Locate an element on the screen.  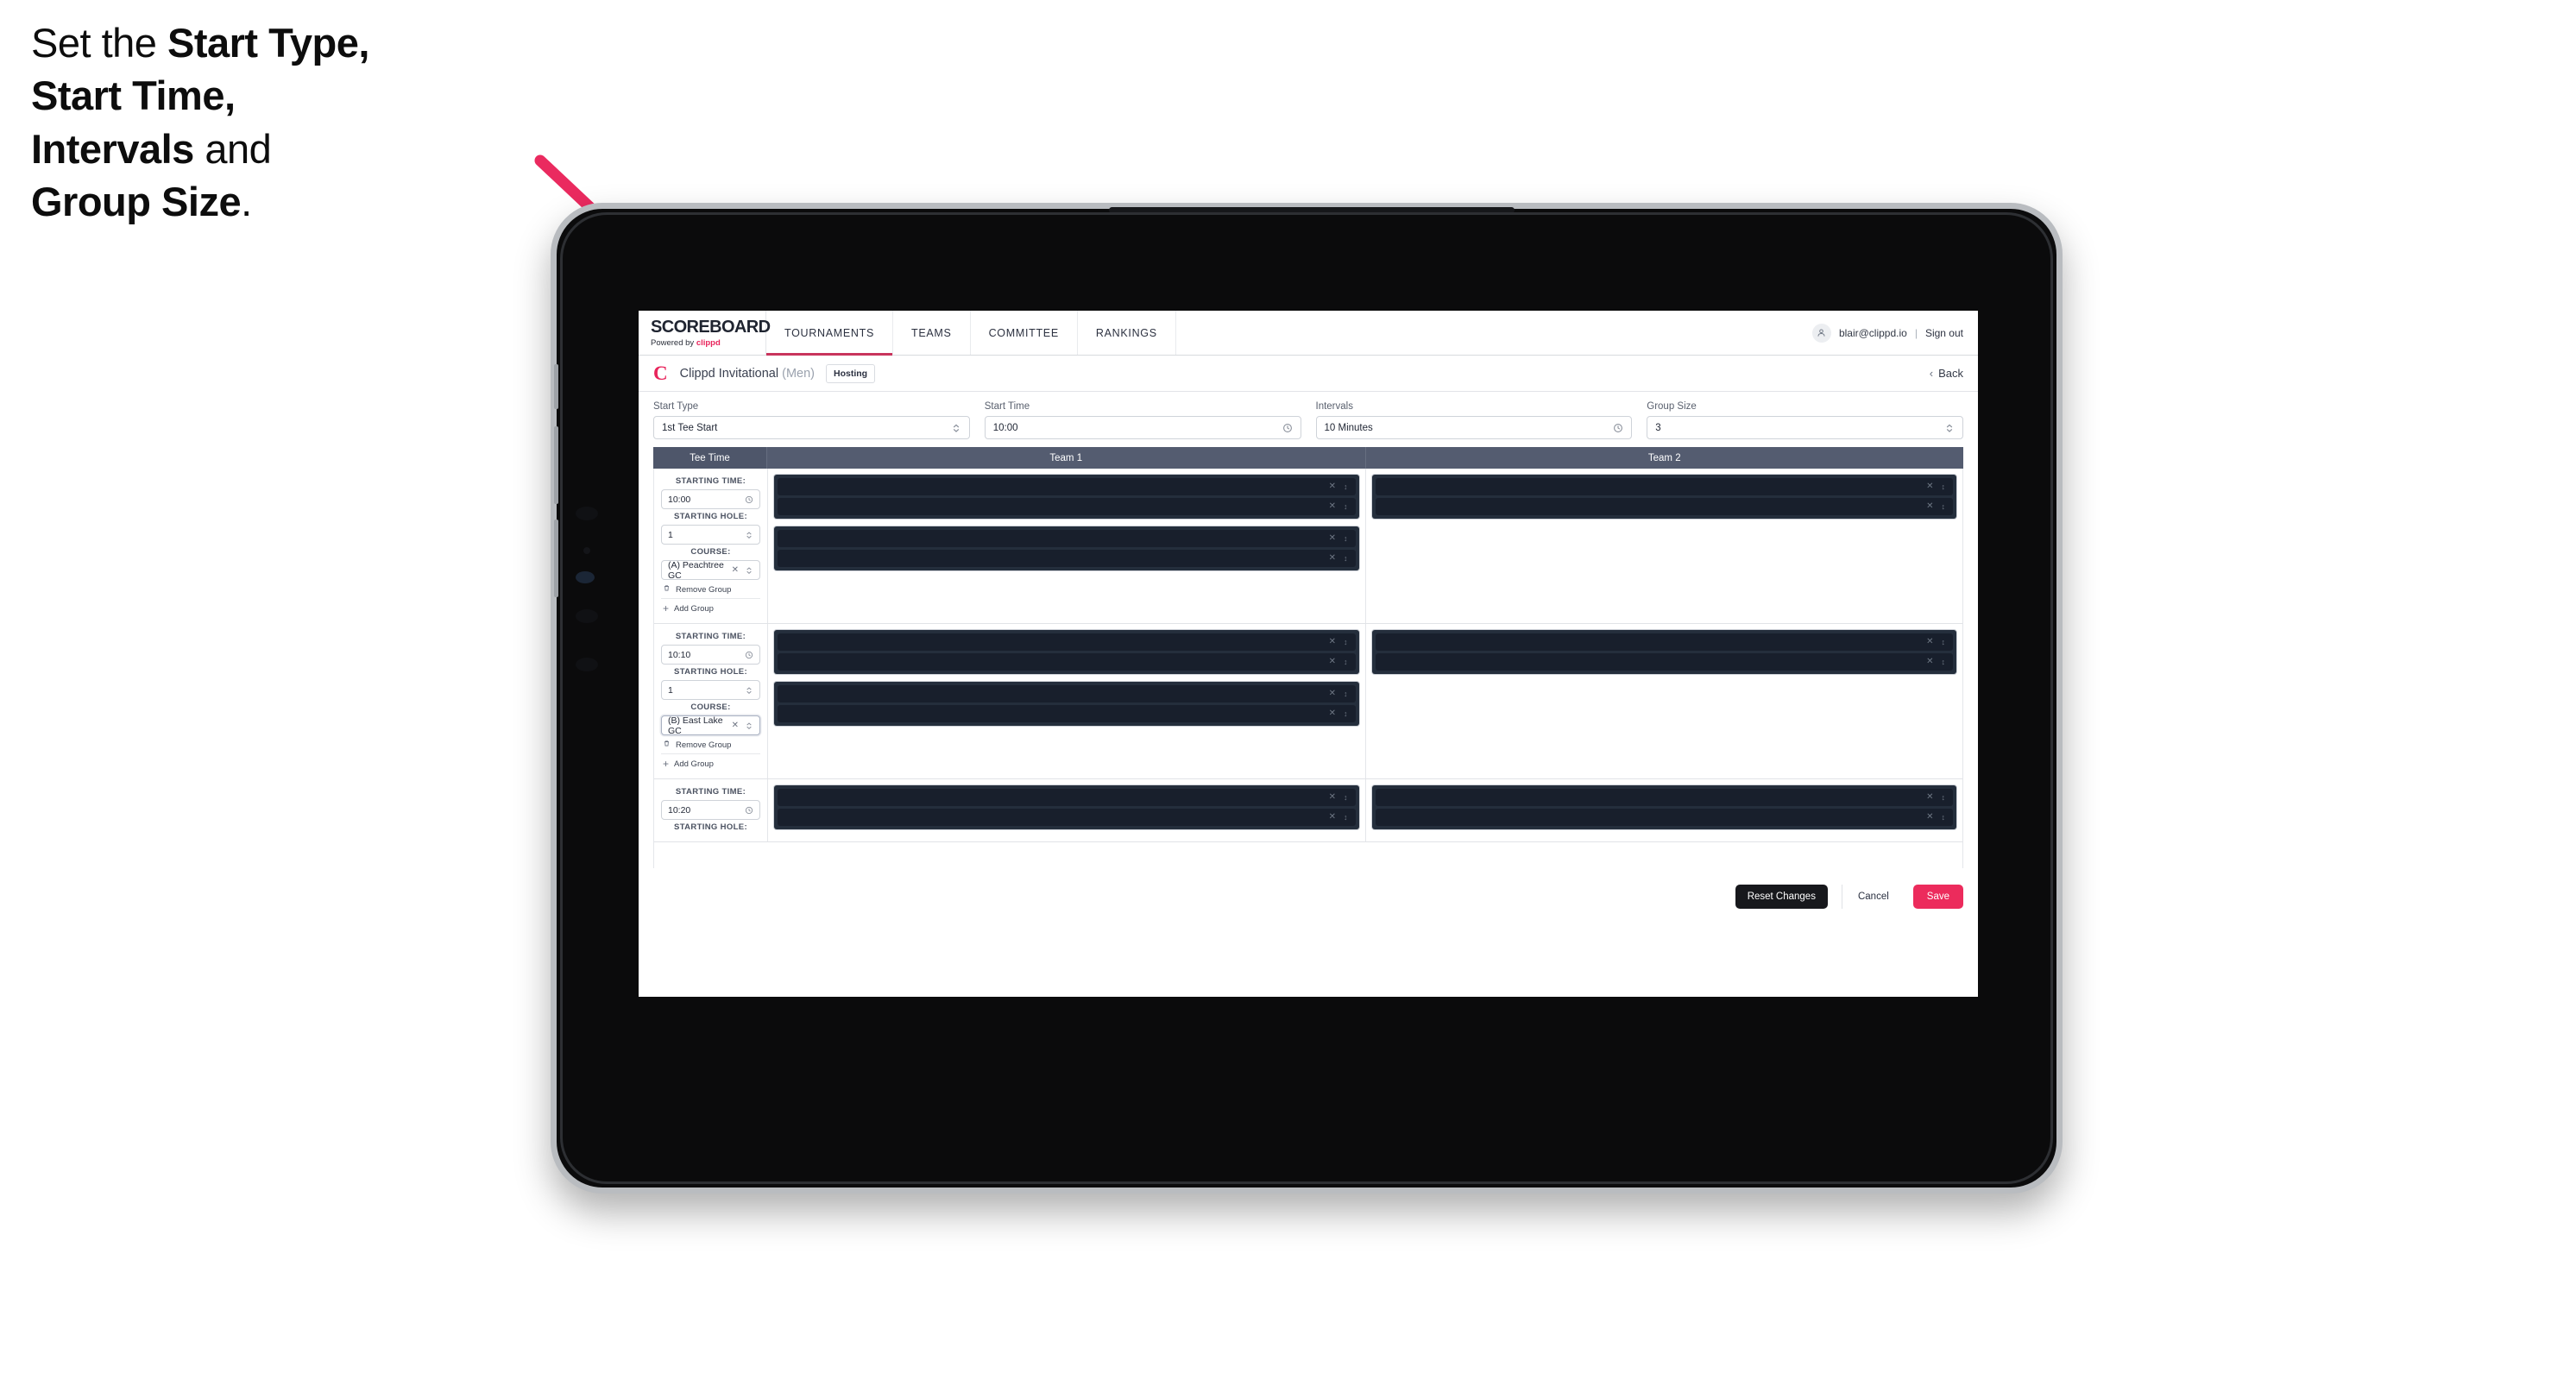
intervals-input: 10 Minutes is located at coordinates (1474, 428).